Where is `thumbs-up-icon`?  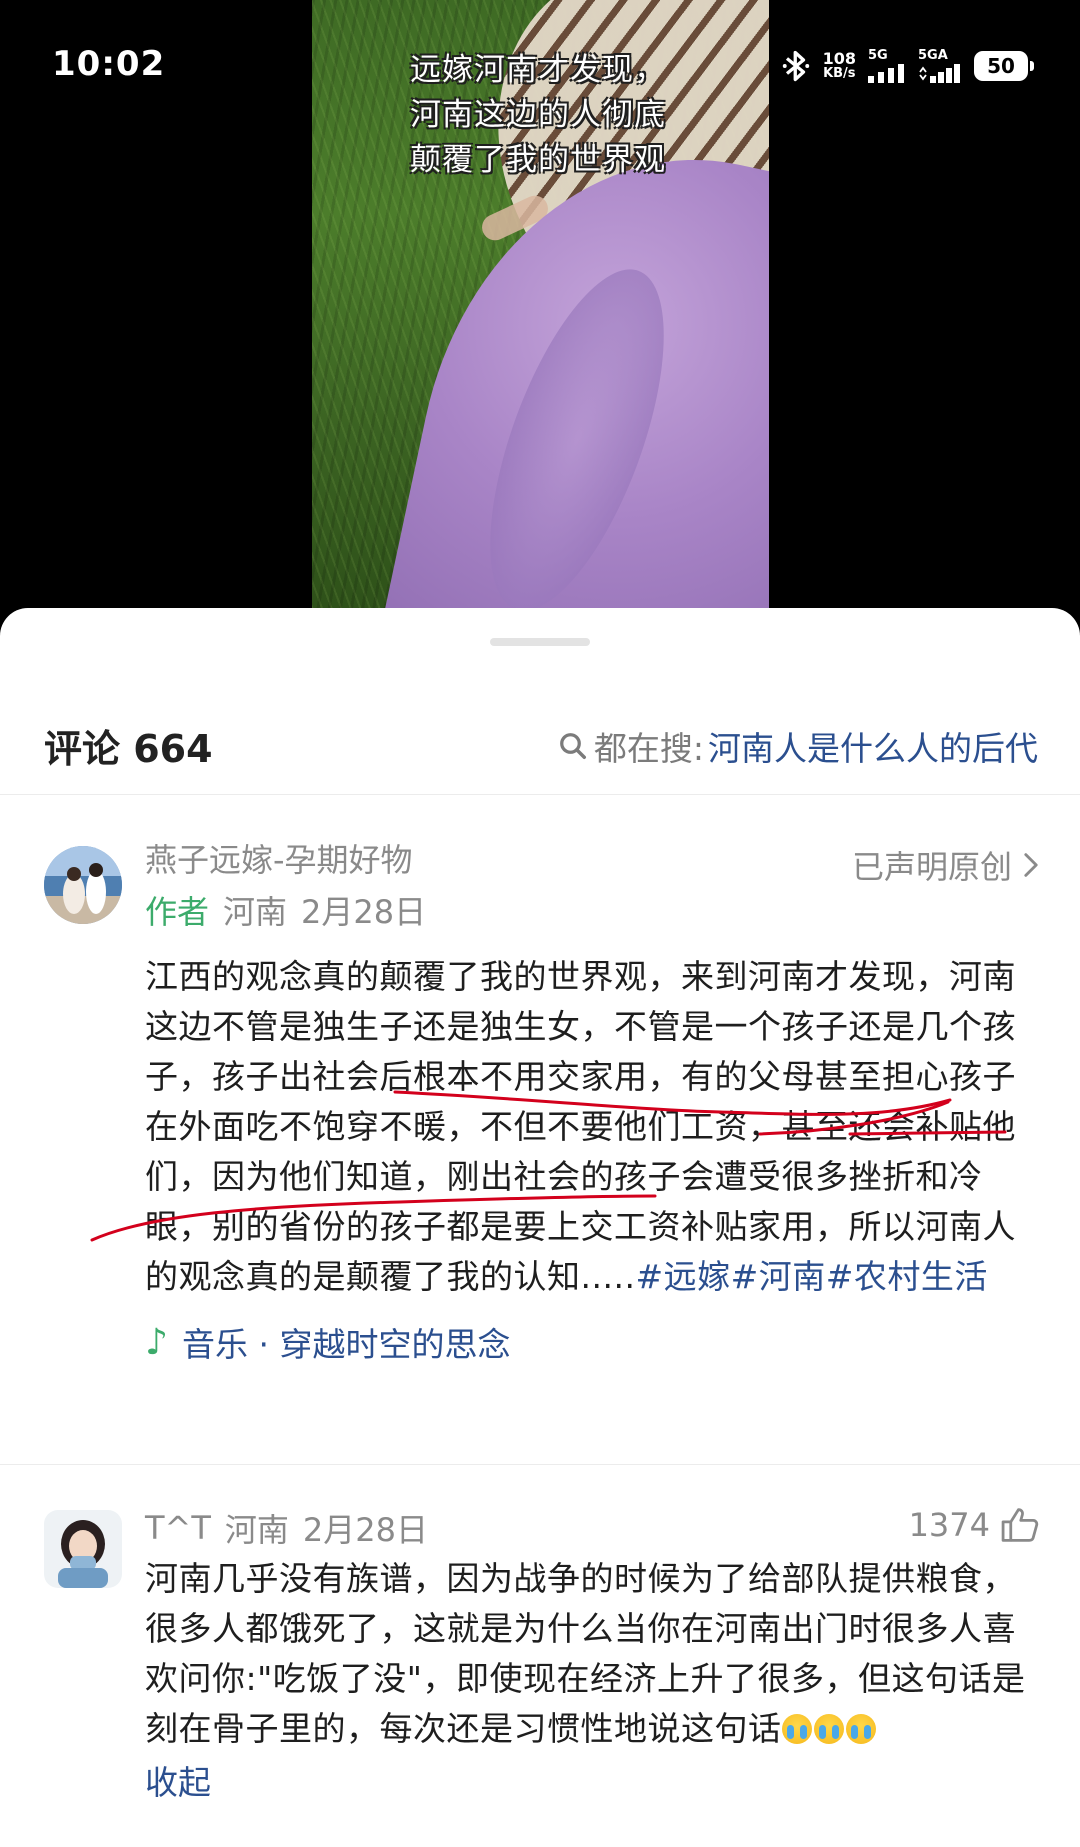
thumbs-up-icon is located at coordinates (1020, 1525).